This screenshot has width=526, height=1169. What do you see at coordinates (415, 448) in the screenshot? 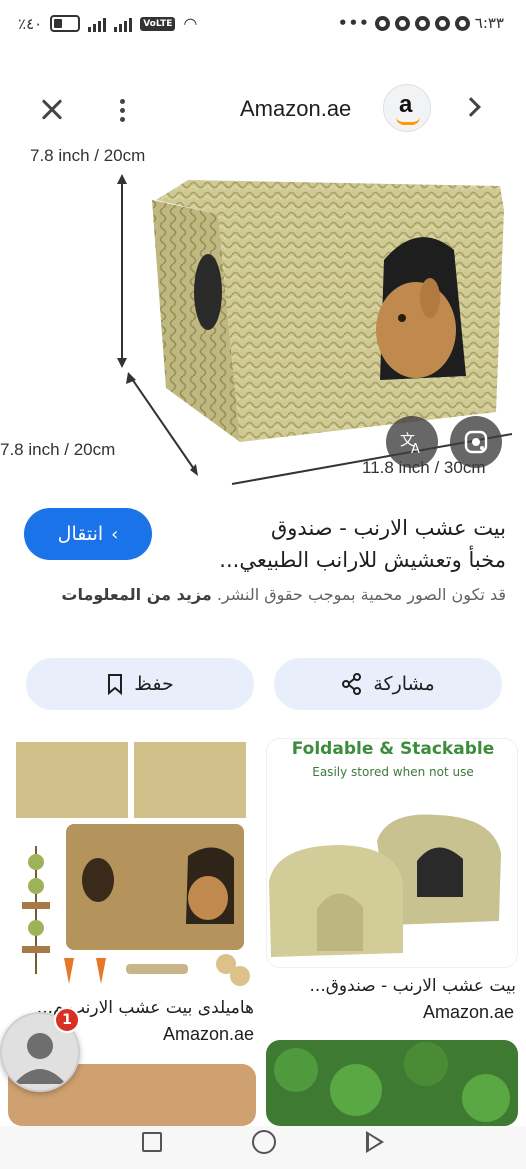
I see `svg-text: A` at bounding box center [415, 448].